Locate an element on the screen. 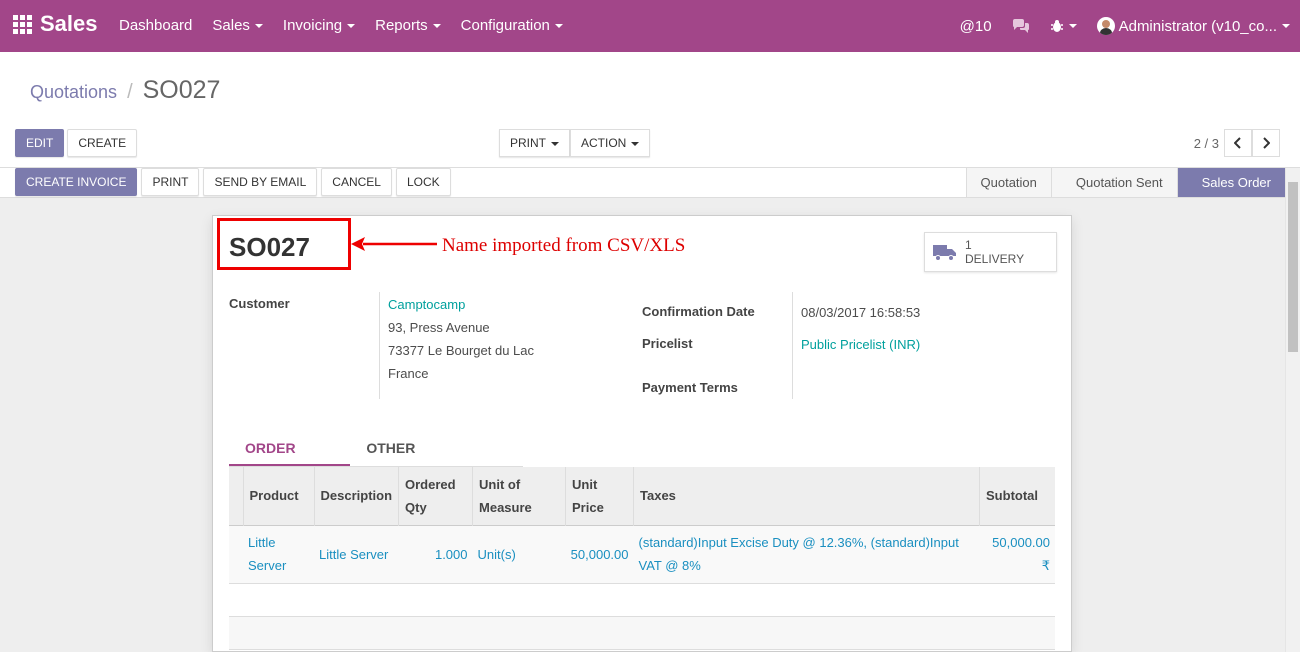 The width and height of the screenshot is (1300, 652). breadcrumb-quotations: Quotations is located at coordinates (73, 92).